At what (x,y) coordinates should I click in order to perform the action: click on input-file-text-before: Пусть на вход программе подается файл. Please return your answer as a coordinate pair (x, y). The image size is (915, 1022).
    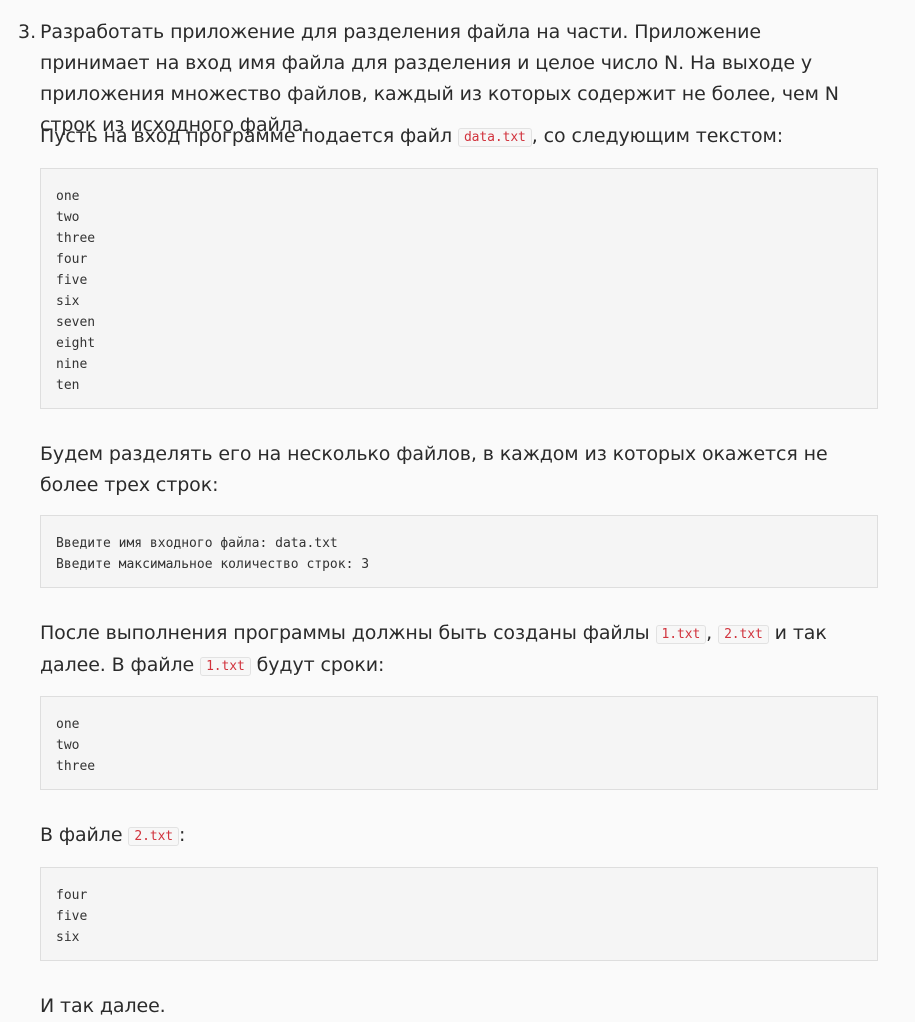
    Looking at the image, I should click on (249, 136).